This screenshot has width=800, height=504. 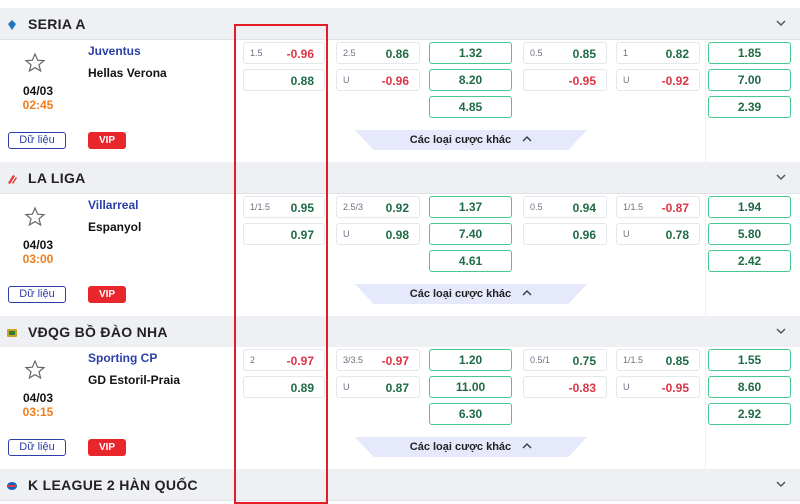 I want to click on over-under-under-odd: U 0.98, so click(x=378, y=234).